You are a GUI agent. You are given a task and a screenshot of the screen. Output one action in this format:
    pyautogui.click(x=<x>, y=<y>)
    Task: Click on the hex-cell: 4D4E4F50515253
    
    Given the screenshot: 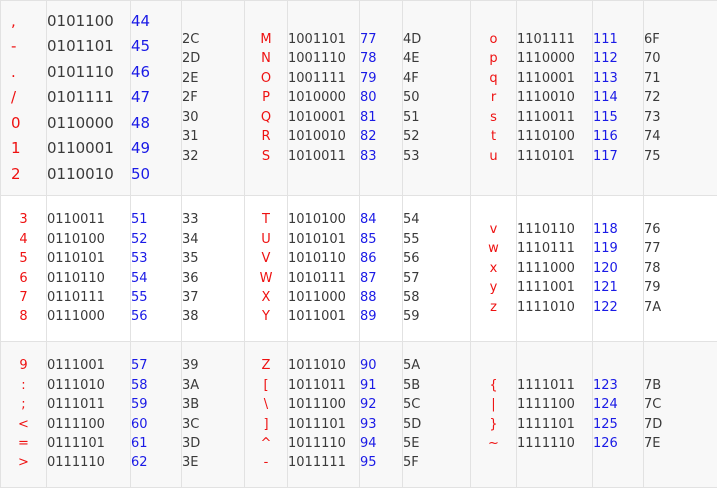 What is the action you would take?
    pyautogui.click(x=437, y=98)
    